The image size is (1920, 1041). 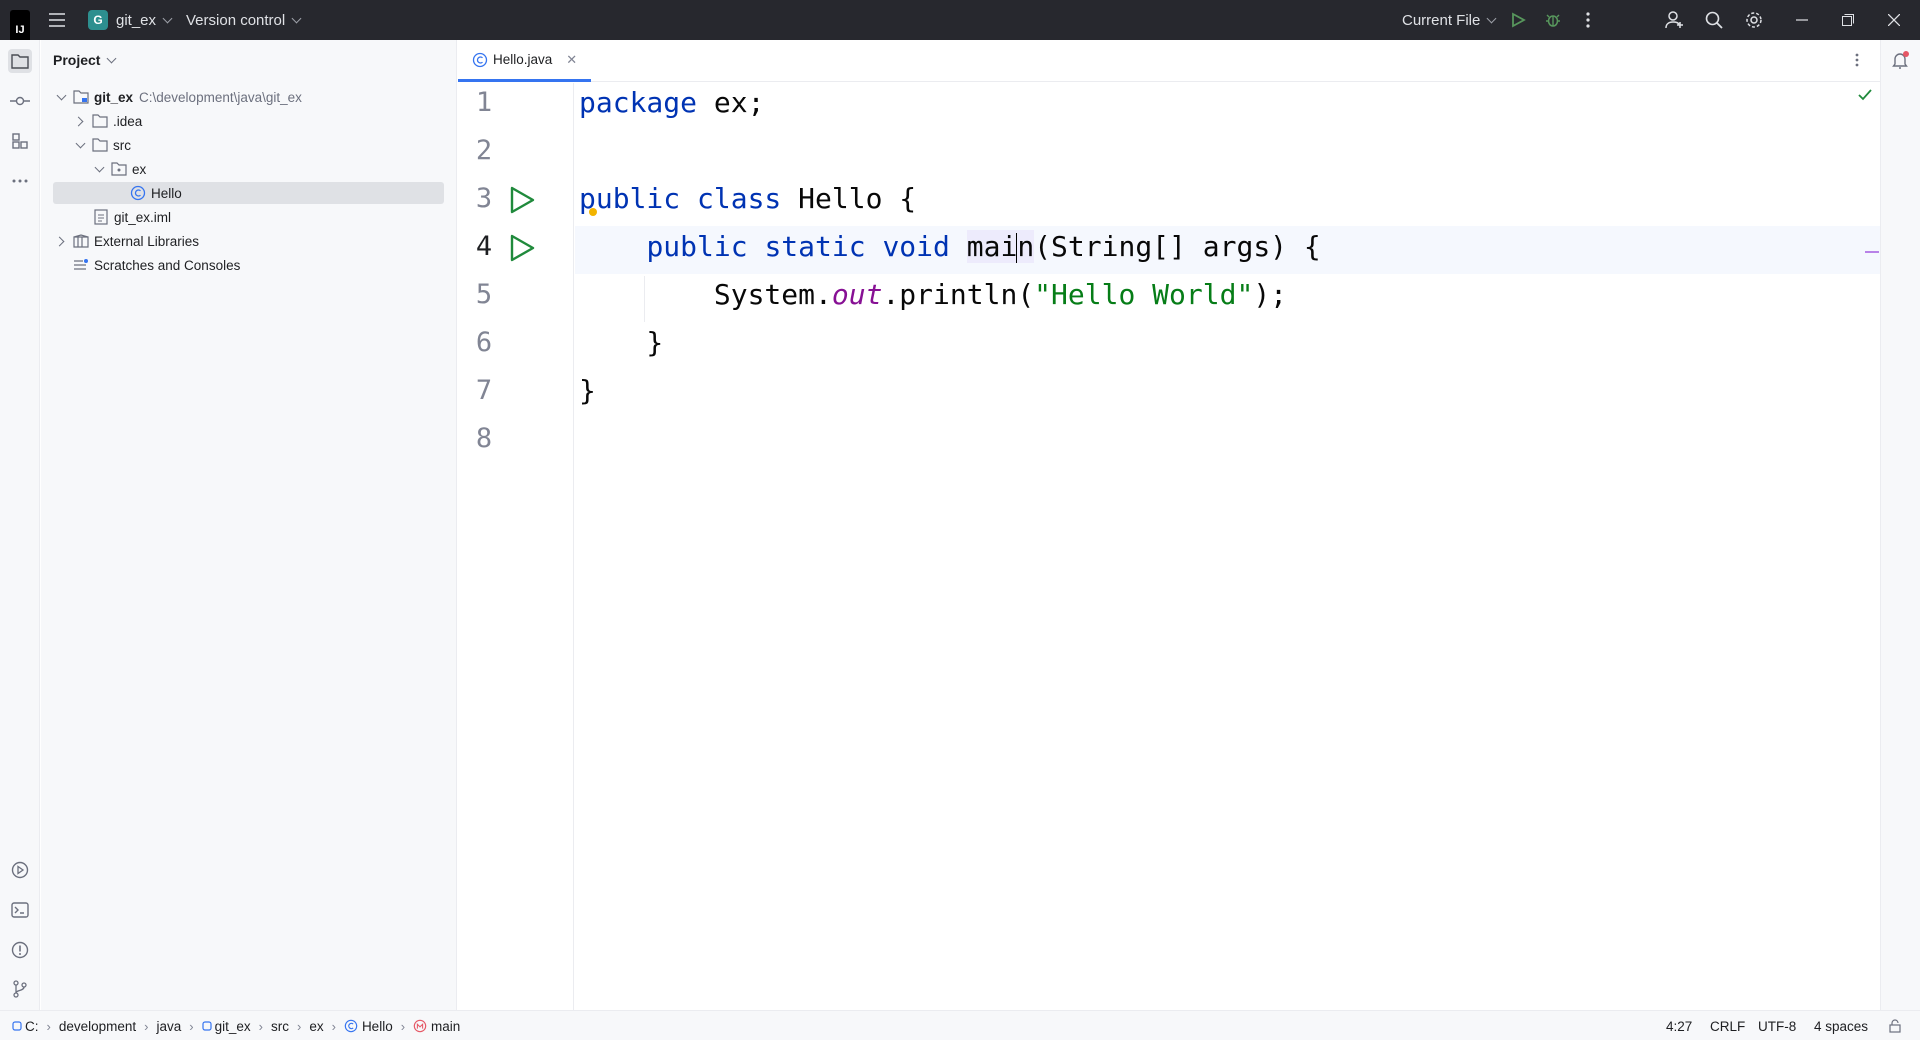 I want to click on breadcrumb-item: git_ex, so click(x=226, y=1026).